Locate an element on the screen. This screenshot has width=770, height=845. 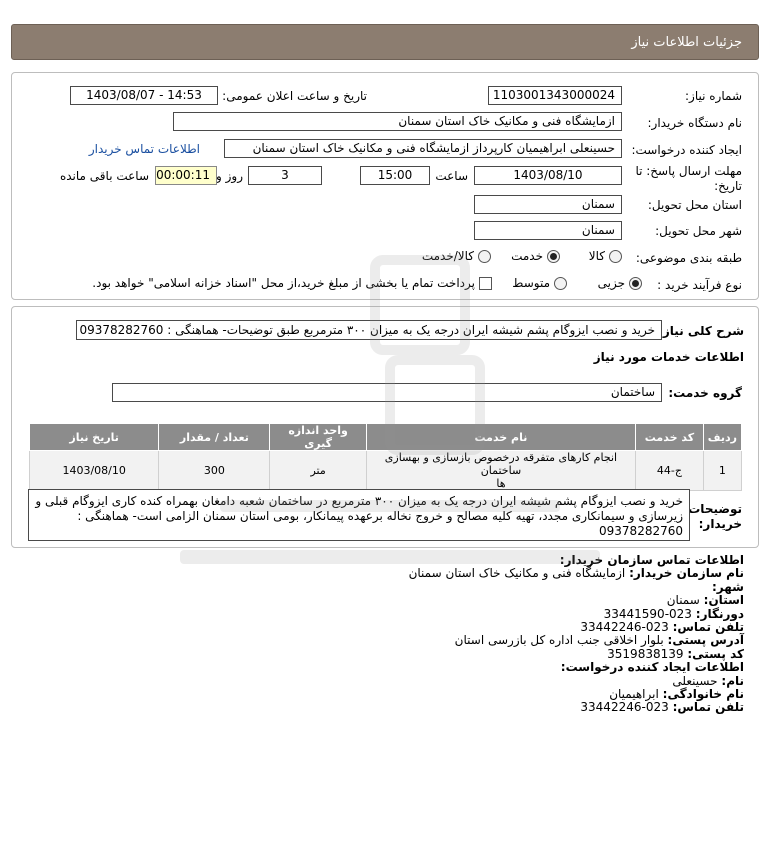
province-label: استان محل تحویل: is located at coordinates (694, 205).